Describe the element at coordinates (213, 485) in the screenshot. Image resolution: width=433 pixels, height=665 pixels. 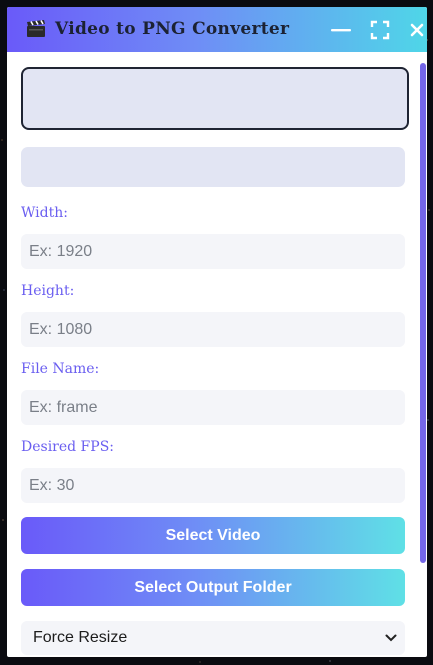
I see `fps-input` at that location.